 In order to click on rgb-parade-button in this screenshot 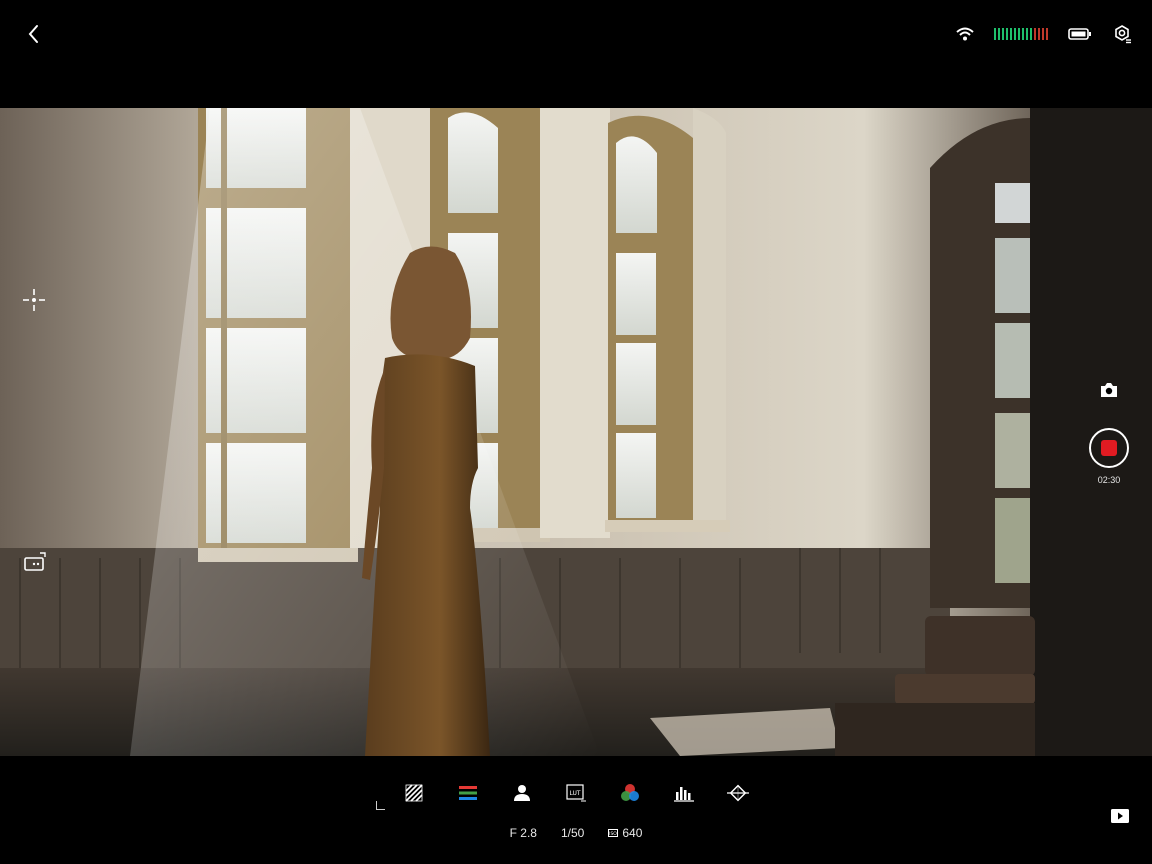, I will do `click(468, 793)`.